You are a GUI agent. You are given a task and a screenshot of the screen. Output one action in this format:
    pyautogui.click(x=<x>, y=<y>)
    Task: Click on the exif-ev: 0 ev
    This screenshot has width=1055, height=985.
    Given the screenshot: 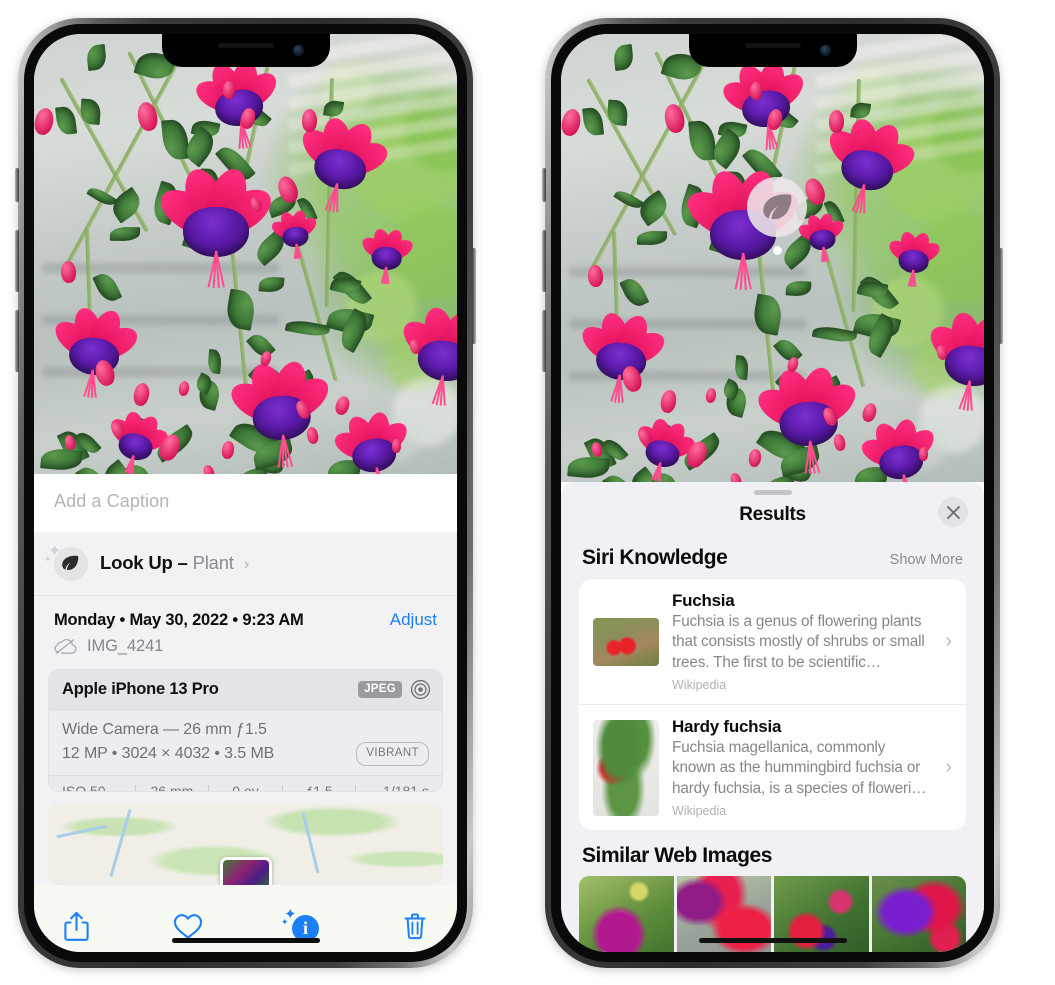 What is the action you would take?
    pyautogui.click(x=245, y=787)
    